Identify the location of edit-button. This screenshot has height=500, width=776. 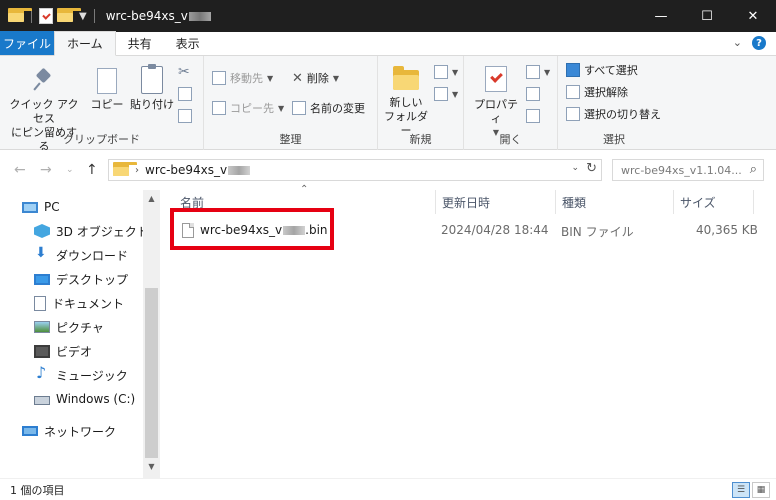
(533, 94).